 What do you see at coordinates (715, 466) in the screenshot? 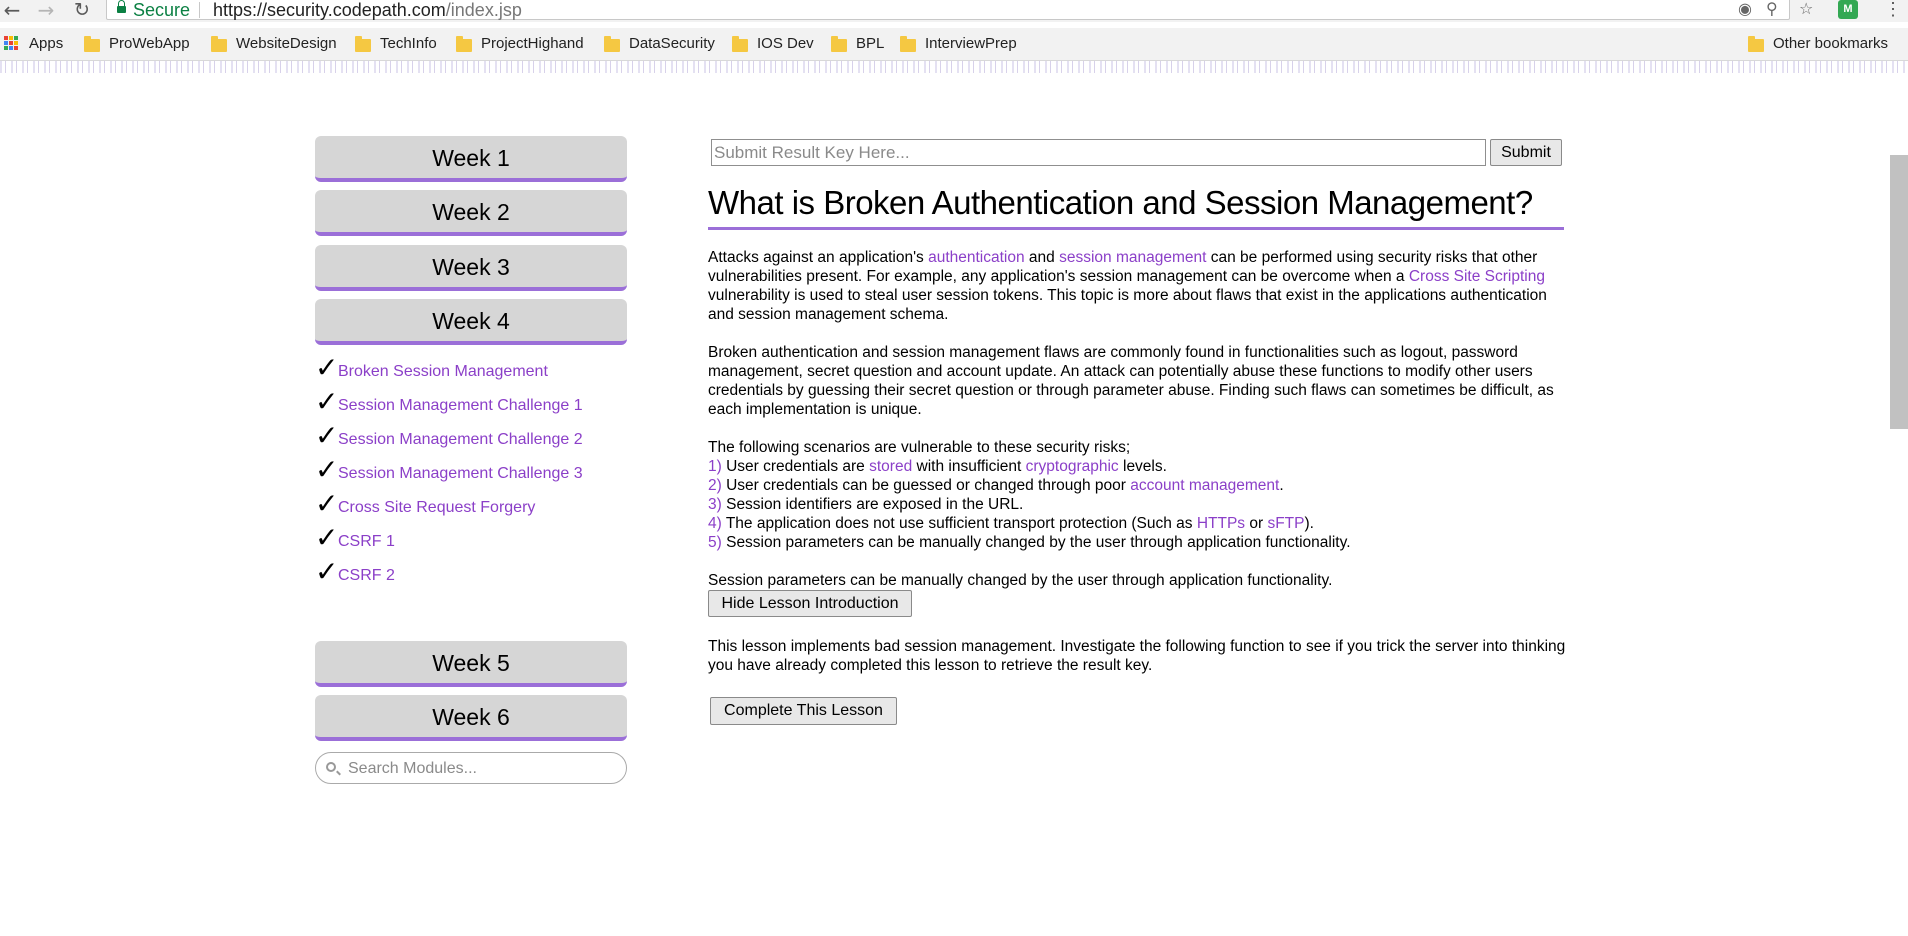
I see `scenario-number: 1)` at bounding box center [715, 466].